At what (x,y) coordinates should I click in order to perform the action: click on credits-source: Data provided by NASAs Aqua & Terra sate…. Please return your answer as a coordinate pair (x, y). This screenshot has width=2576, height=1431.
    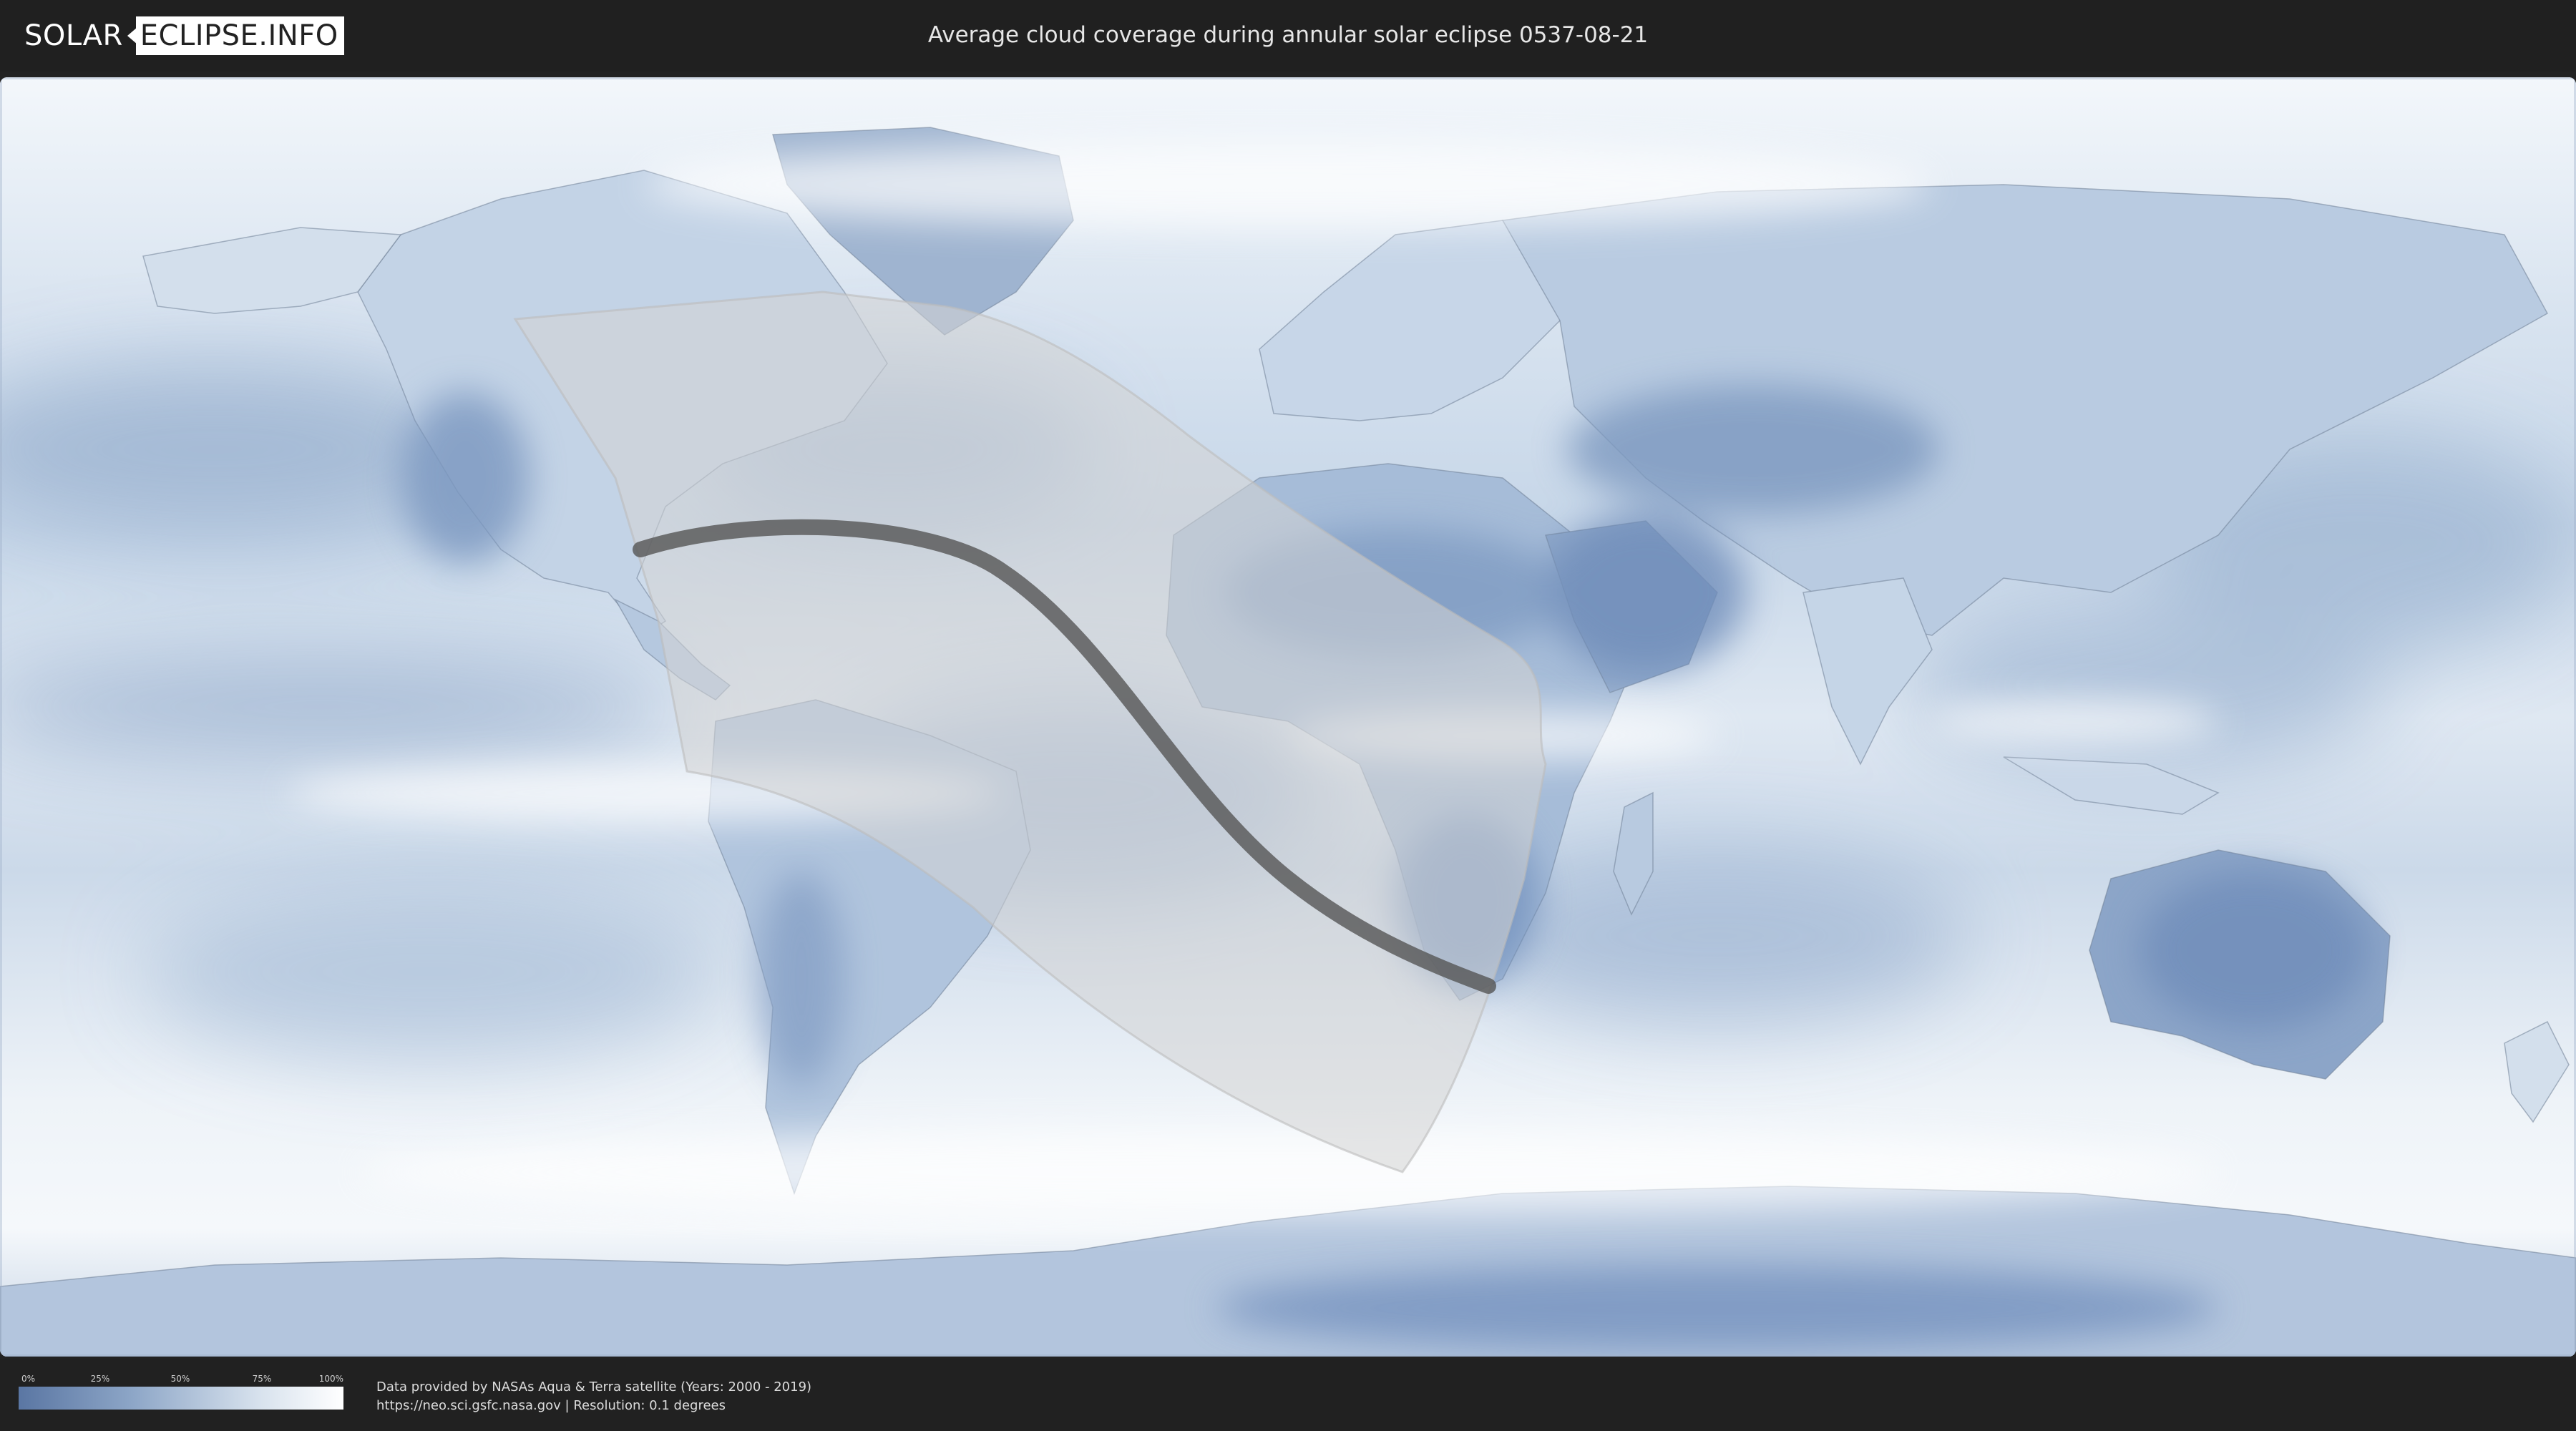
    Looking at the image, I should click on (594, 1387).